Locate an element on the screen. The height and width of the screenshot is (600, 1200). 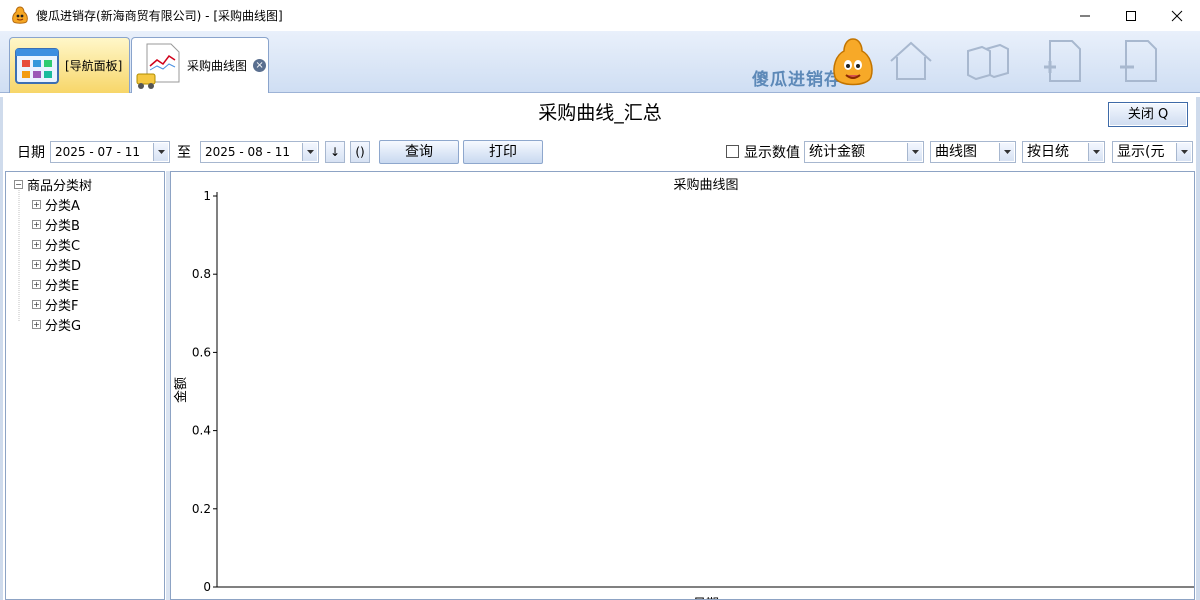
tree-item: + 分类A is located at coordinates (56, 204).